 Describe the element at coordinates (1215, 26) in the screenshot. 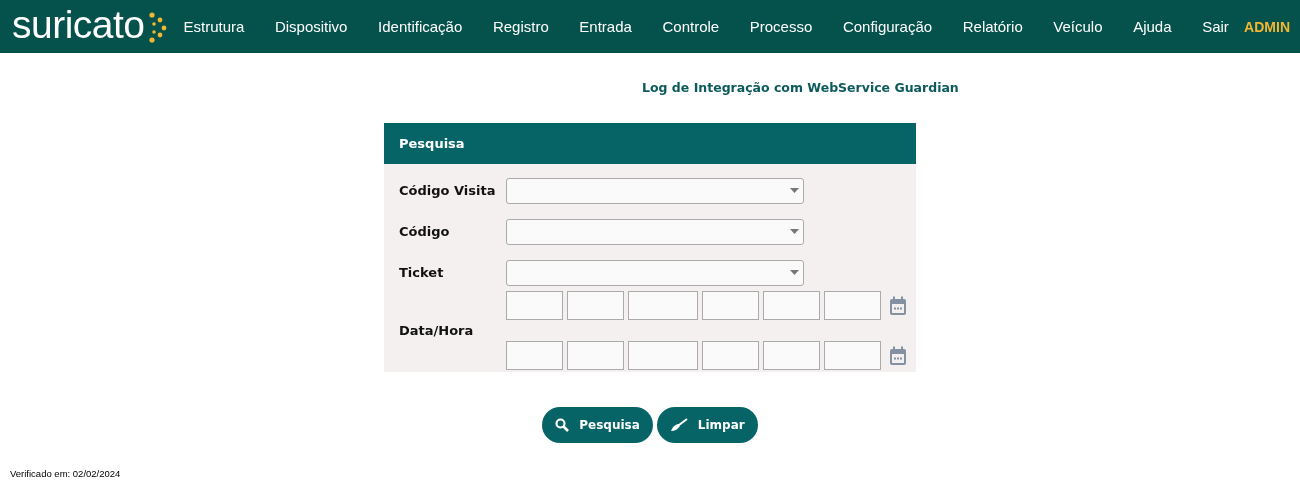

I see `menu-item: Sair` at that location.